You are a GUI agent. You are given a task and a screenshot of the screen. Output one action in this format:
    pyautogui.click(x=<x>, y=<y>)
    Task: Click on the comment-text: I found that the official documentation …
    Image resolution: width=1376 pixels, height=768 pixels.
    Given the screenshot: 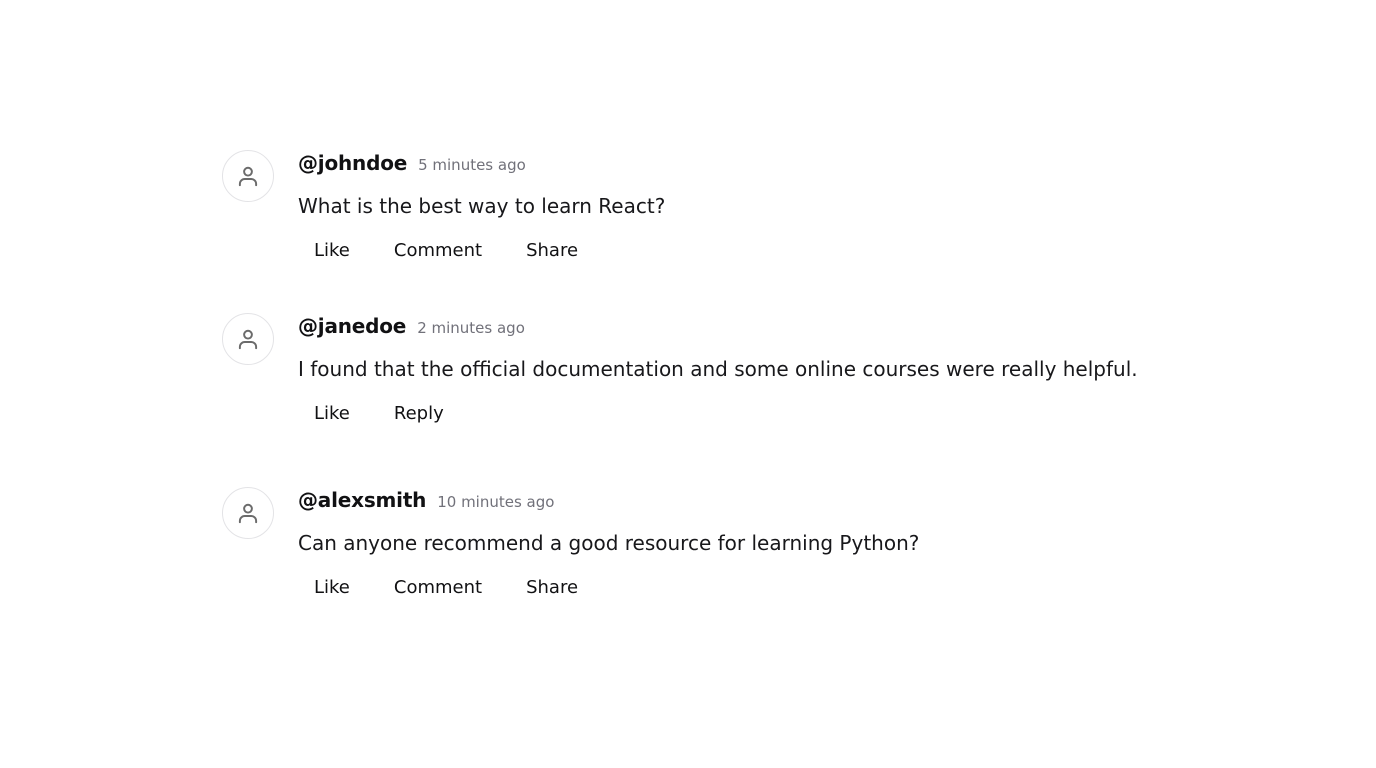 What is the action you would take?
    pyautogui.click(x=718, y=369)
    